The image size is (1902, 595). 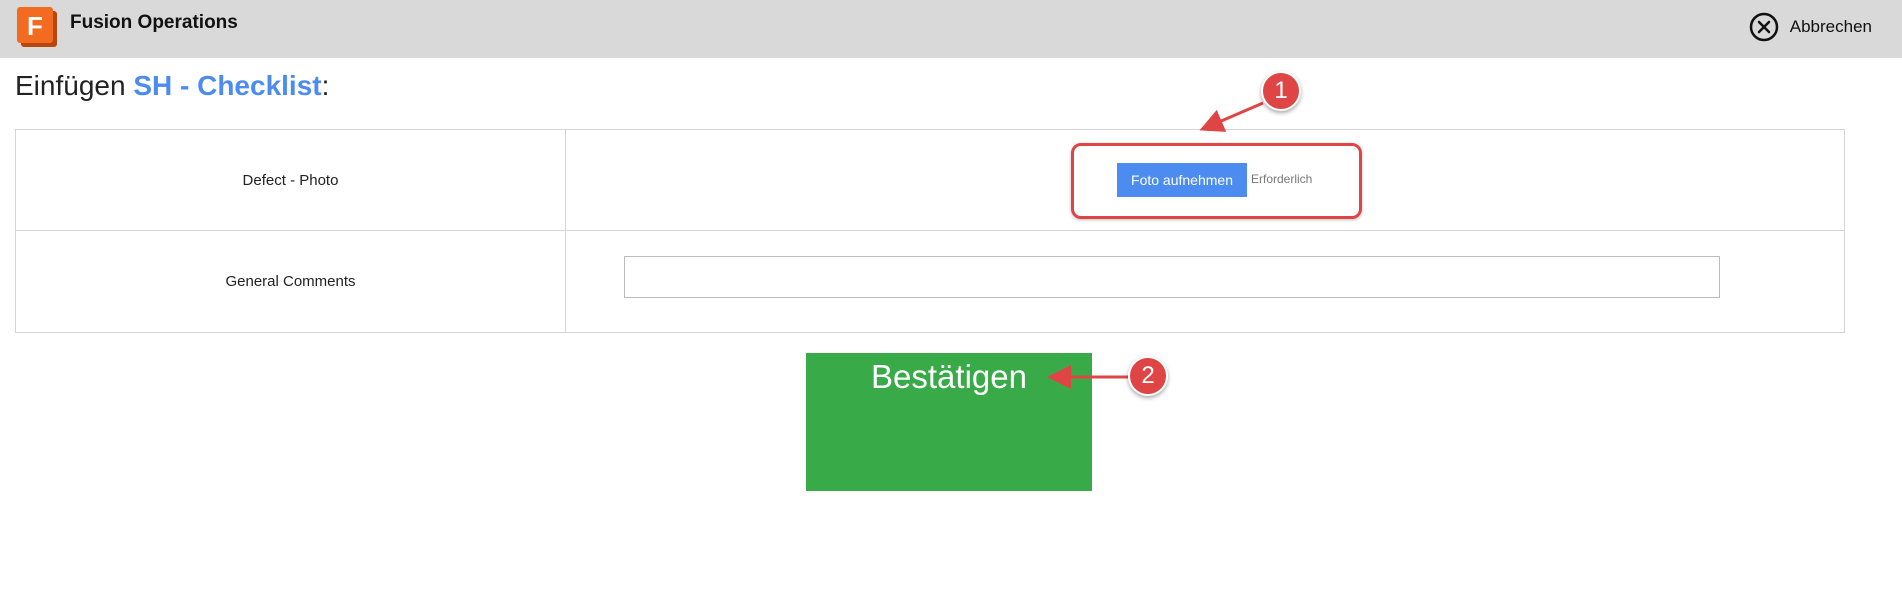 I want to click on top-bar: F Fusion Operations Abbrechen, so click(x=951, y=29).